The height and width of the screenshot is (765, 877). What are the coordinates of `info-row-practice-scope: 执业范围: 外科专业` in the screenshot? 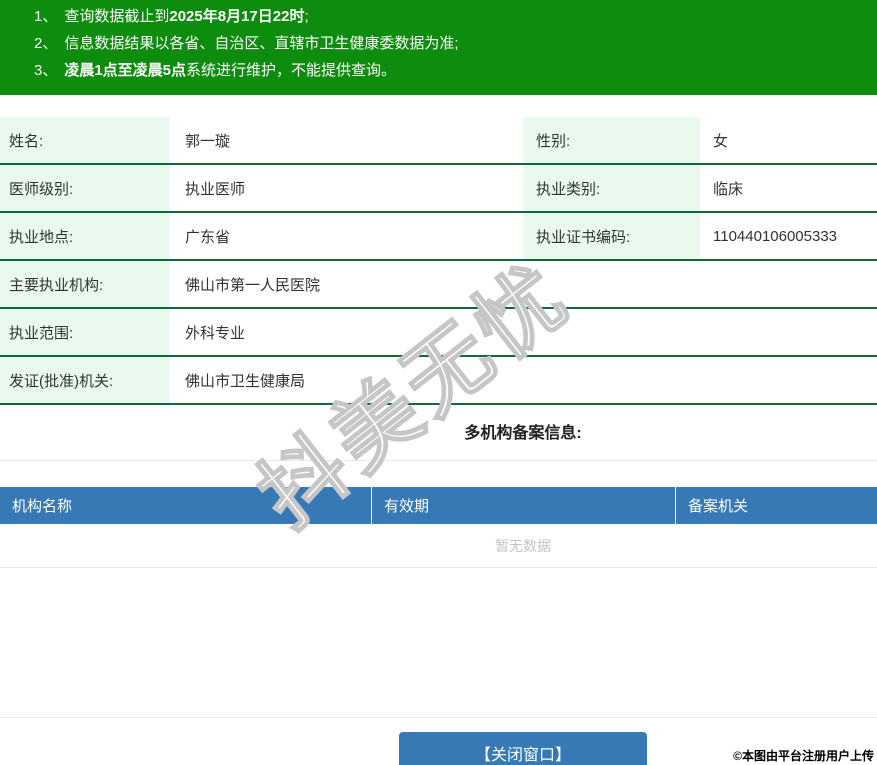 It's located at (438, 333).